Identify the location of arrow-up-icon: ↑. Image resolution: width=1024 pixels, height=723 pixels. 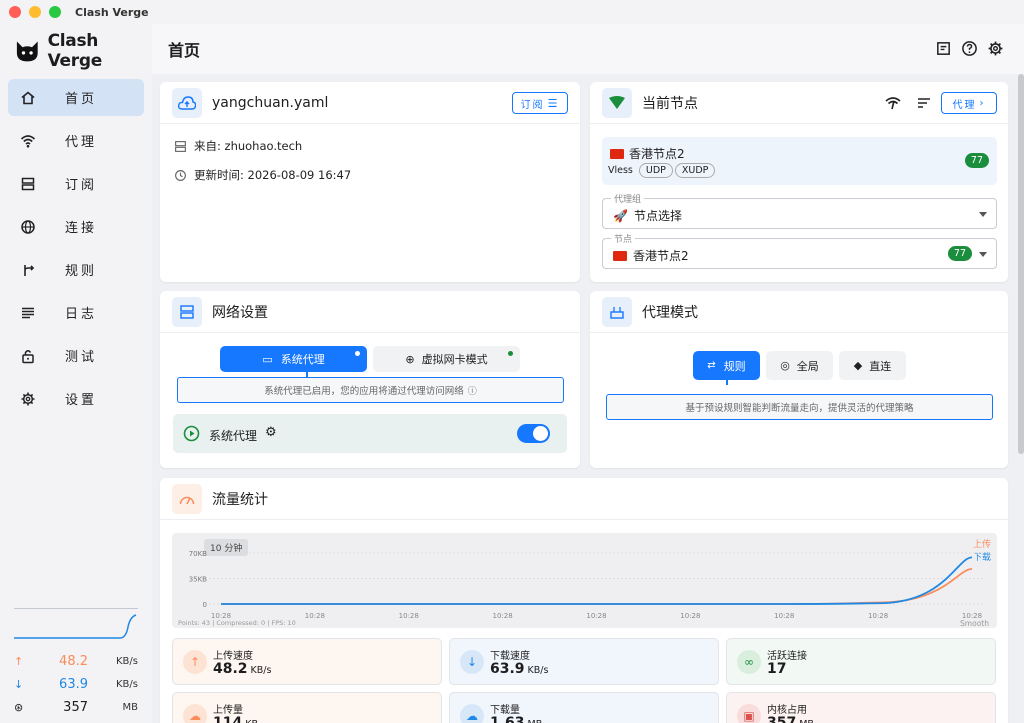
(195, 662).